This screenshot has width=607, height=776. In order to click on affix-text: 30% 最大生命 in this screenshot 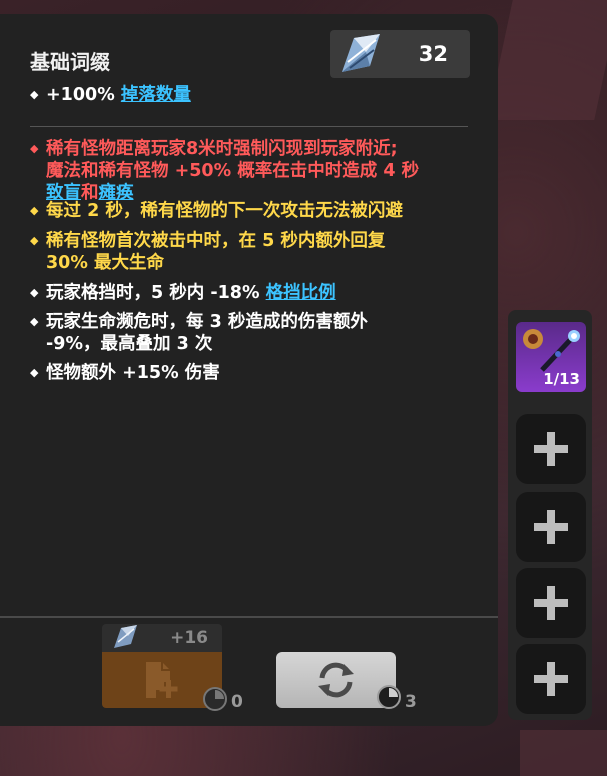, I will do `click(105, 263)`.